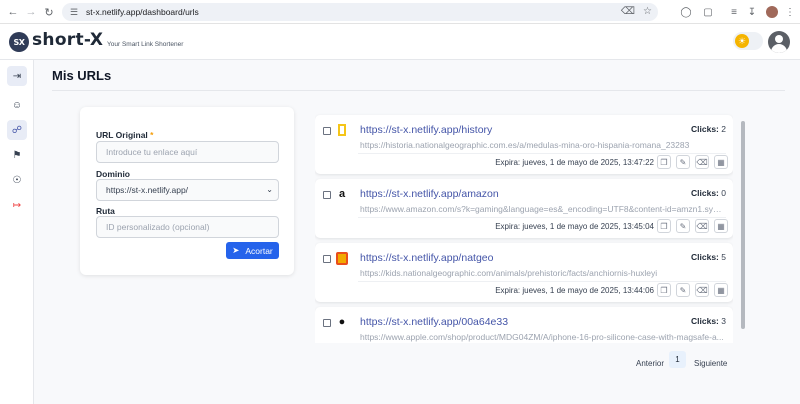 The image size is (800, 404). What do you see at coordinates (426, 258) in the screenshot?
I see `short-url-link: https://st-x.netlify.app/natgeo` at bounding box center [426, 258].